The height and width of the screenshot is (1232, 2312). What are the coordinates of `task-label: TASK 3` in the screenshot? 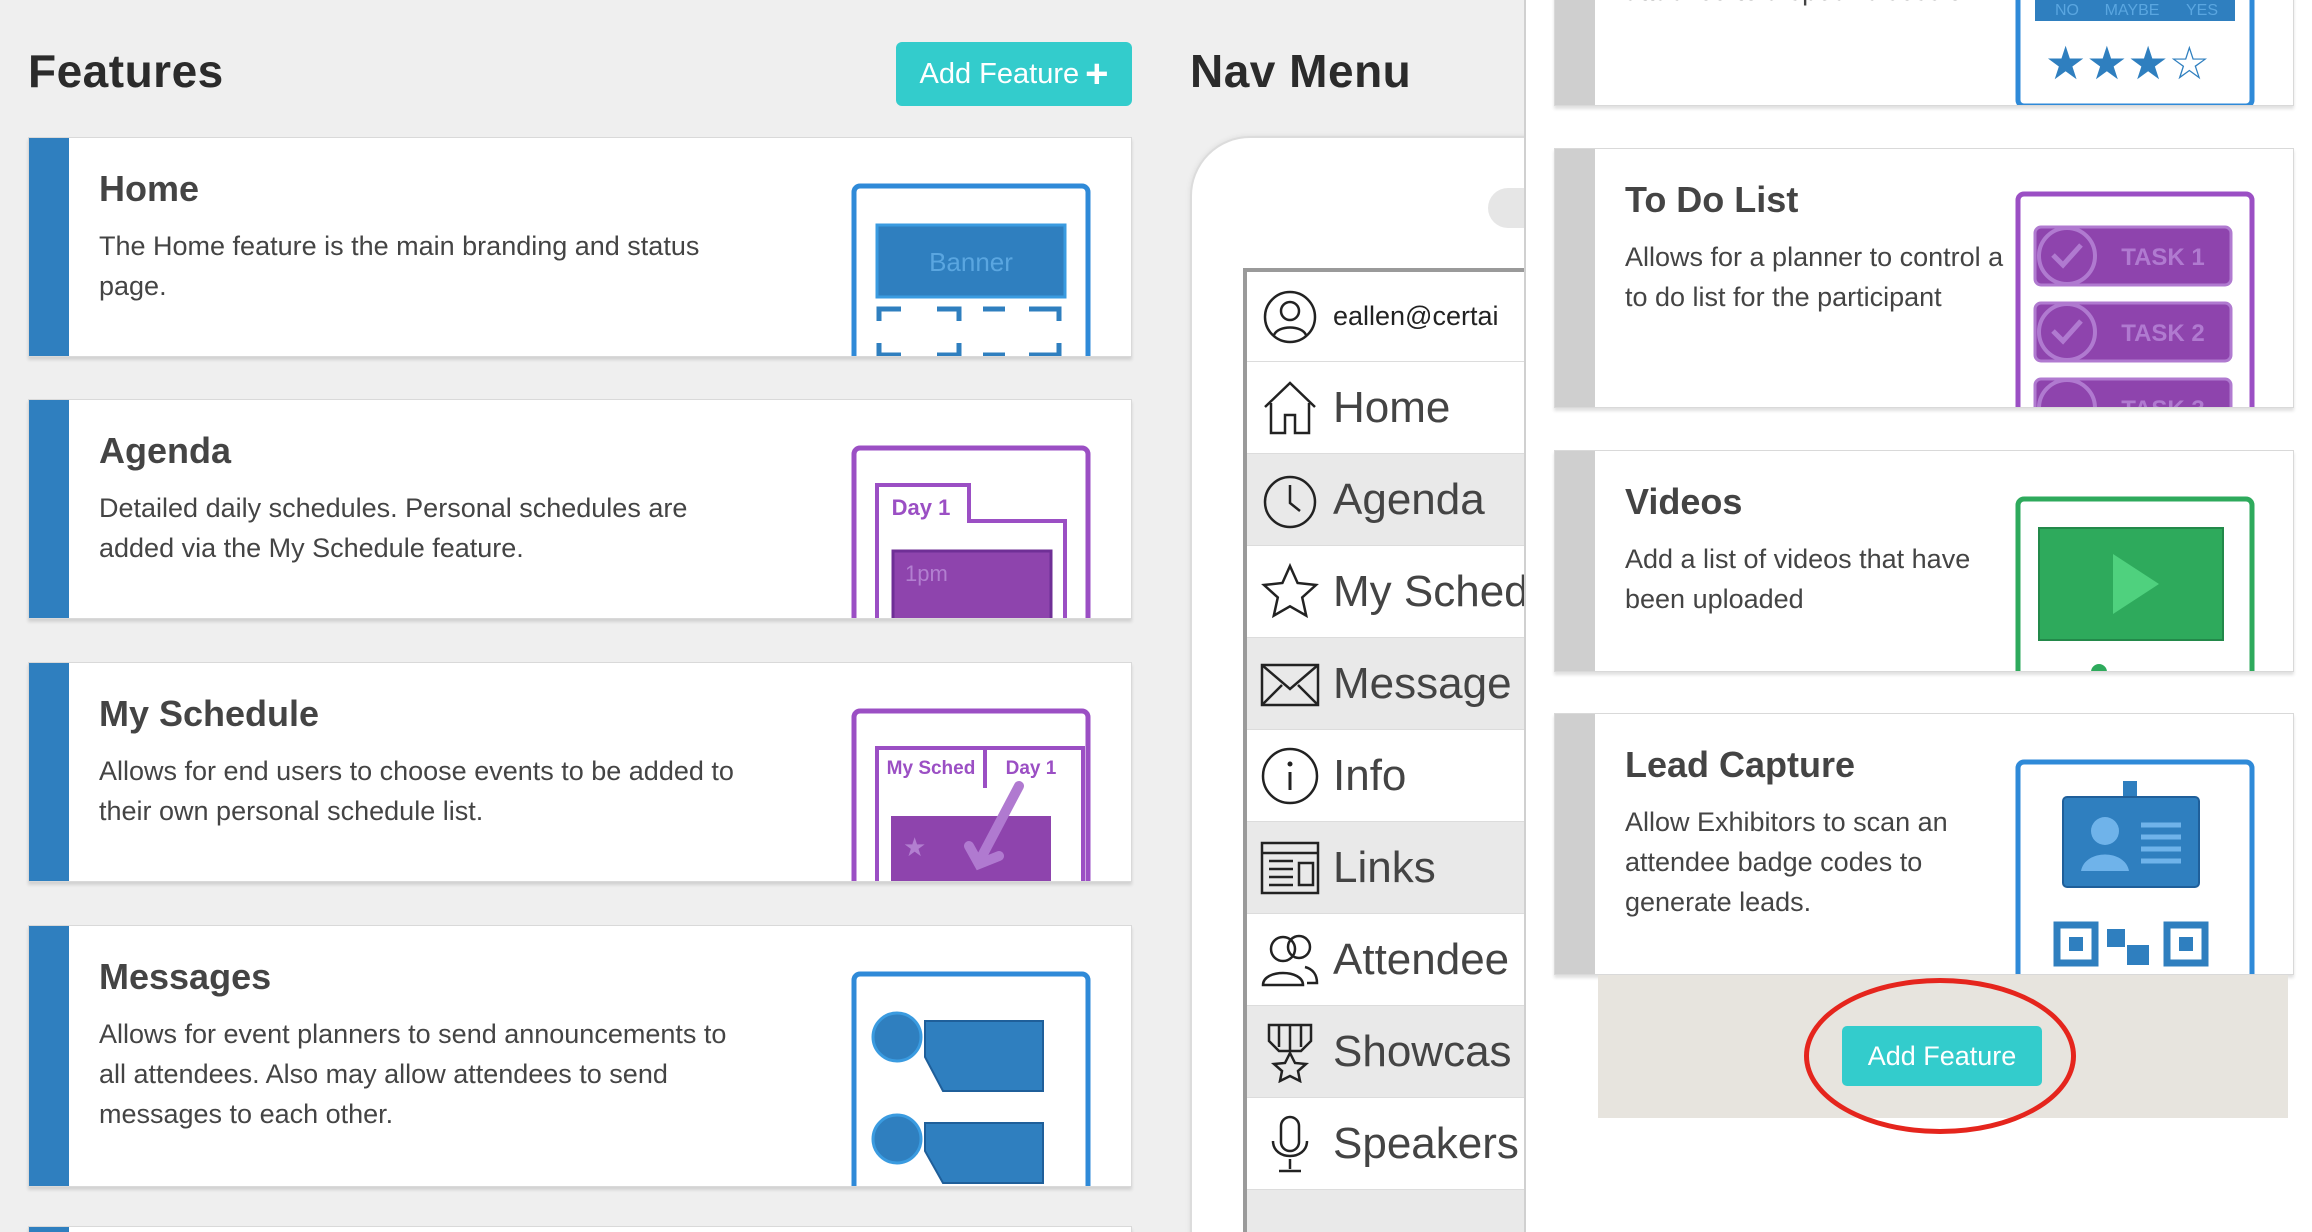 It's located at (2163, 402).